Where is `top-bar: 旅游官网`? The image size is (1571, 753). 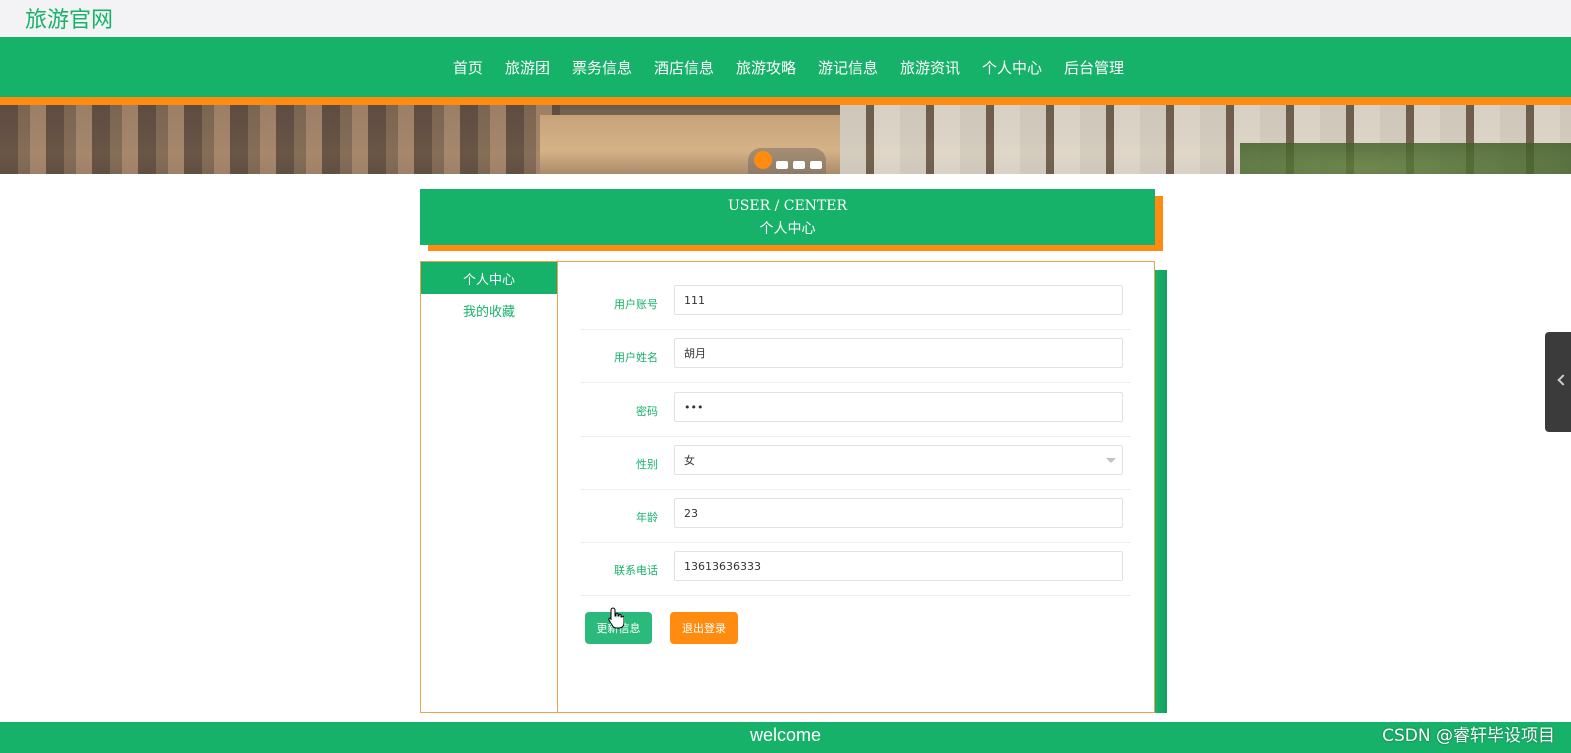 top-bar: 旅游官网 is located at coordinates (785, 18).